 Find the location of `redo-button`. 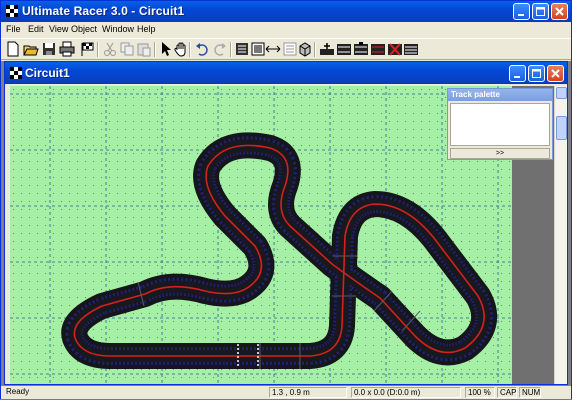

redo-button is located at coordinates (220, 49).